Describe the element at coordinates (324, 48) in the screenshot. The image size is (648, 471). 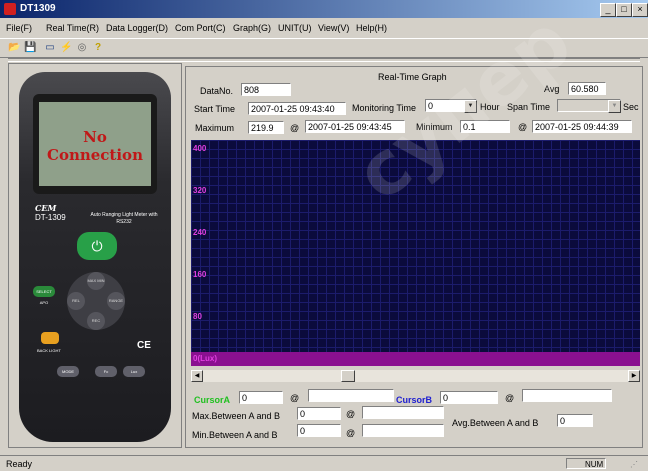
I see `toolbar: 📂 💾 ▭ ⚡ ◎ ?` at that location.